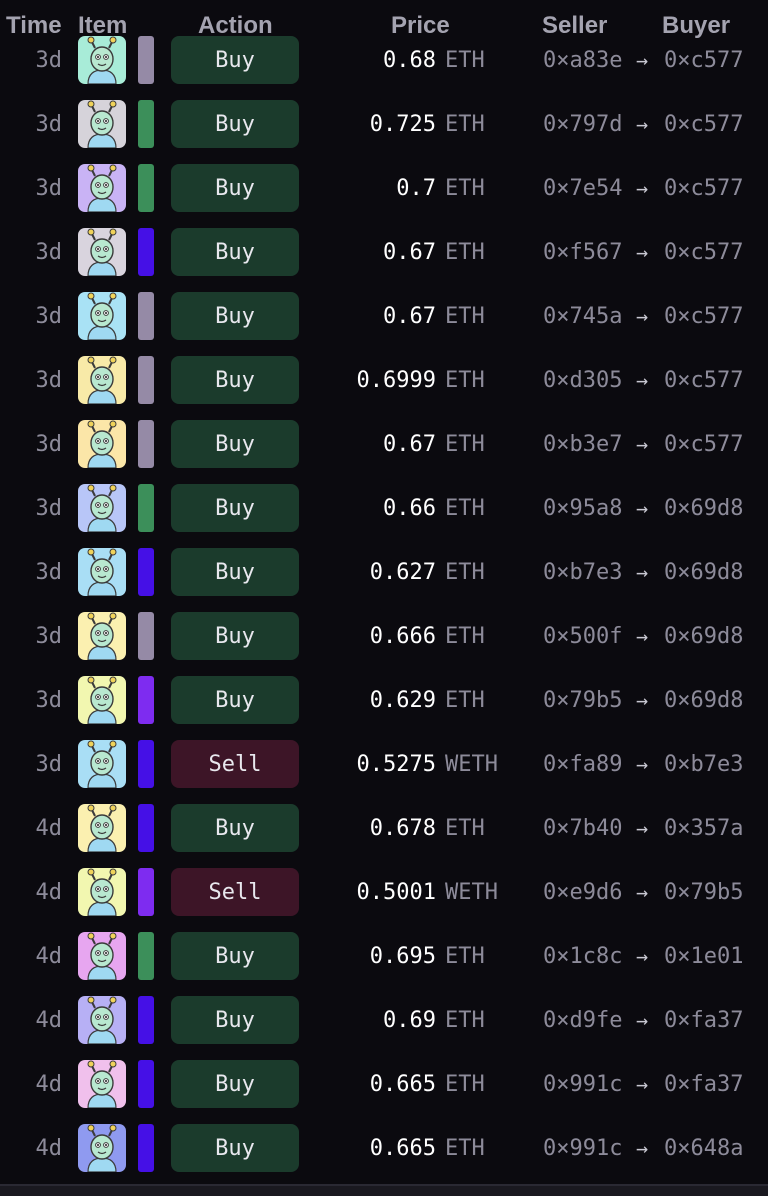  Describe the element at coordinates (703, 764) in the screenshot. I see `buyer-address: 0×b7e3` at that location.